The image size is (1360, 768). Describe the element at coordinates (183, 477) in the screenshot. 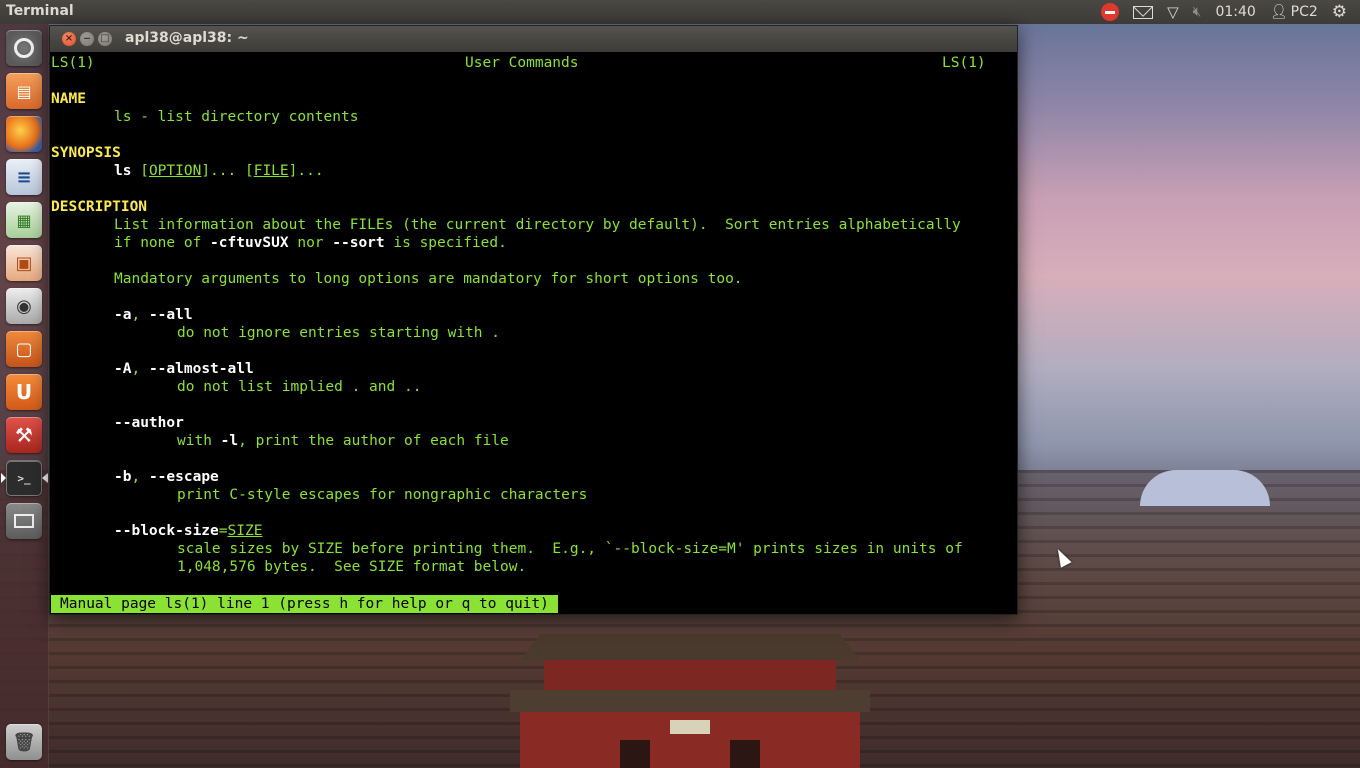

I see `option-flag: --escape` at that location.